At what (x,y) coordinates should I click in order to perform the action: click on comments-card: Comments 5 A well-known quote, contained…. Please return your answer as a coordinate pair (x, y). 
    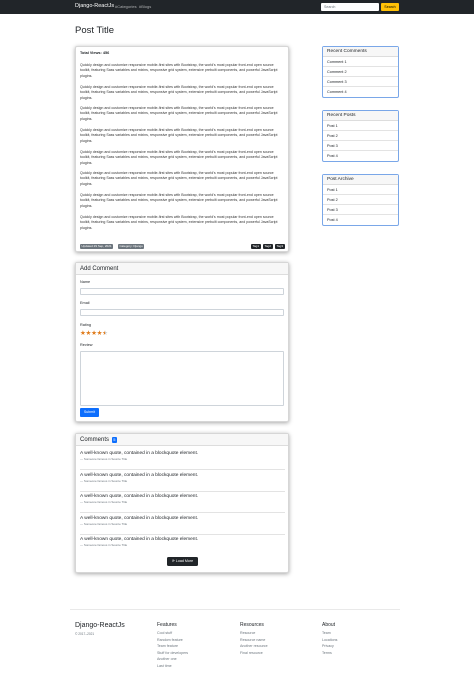
    Looking at the image, I should click on (182, 503).